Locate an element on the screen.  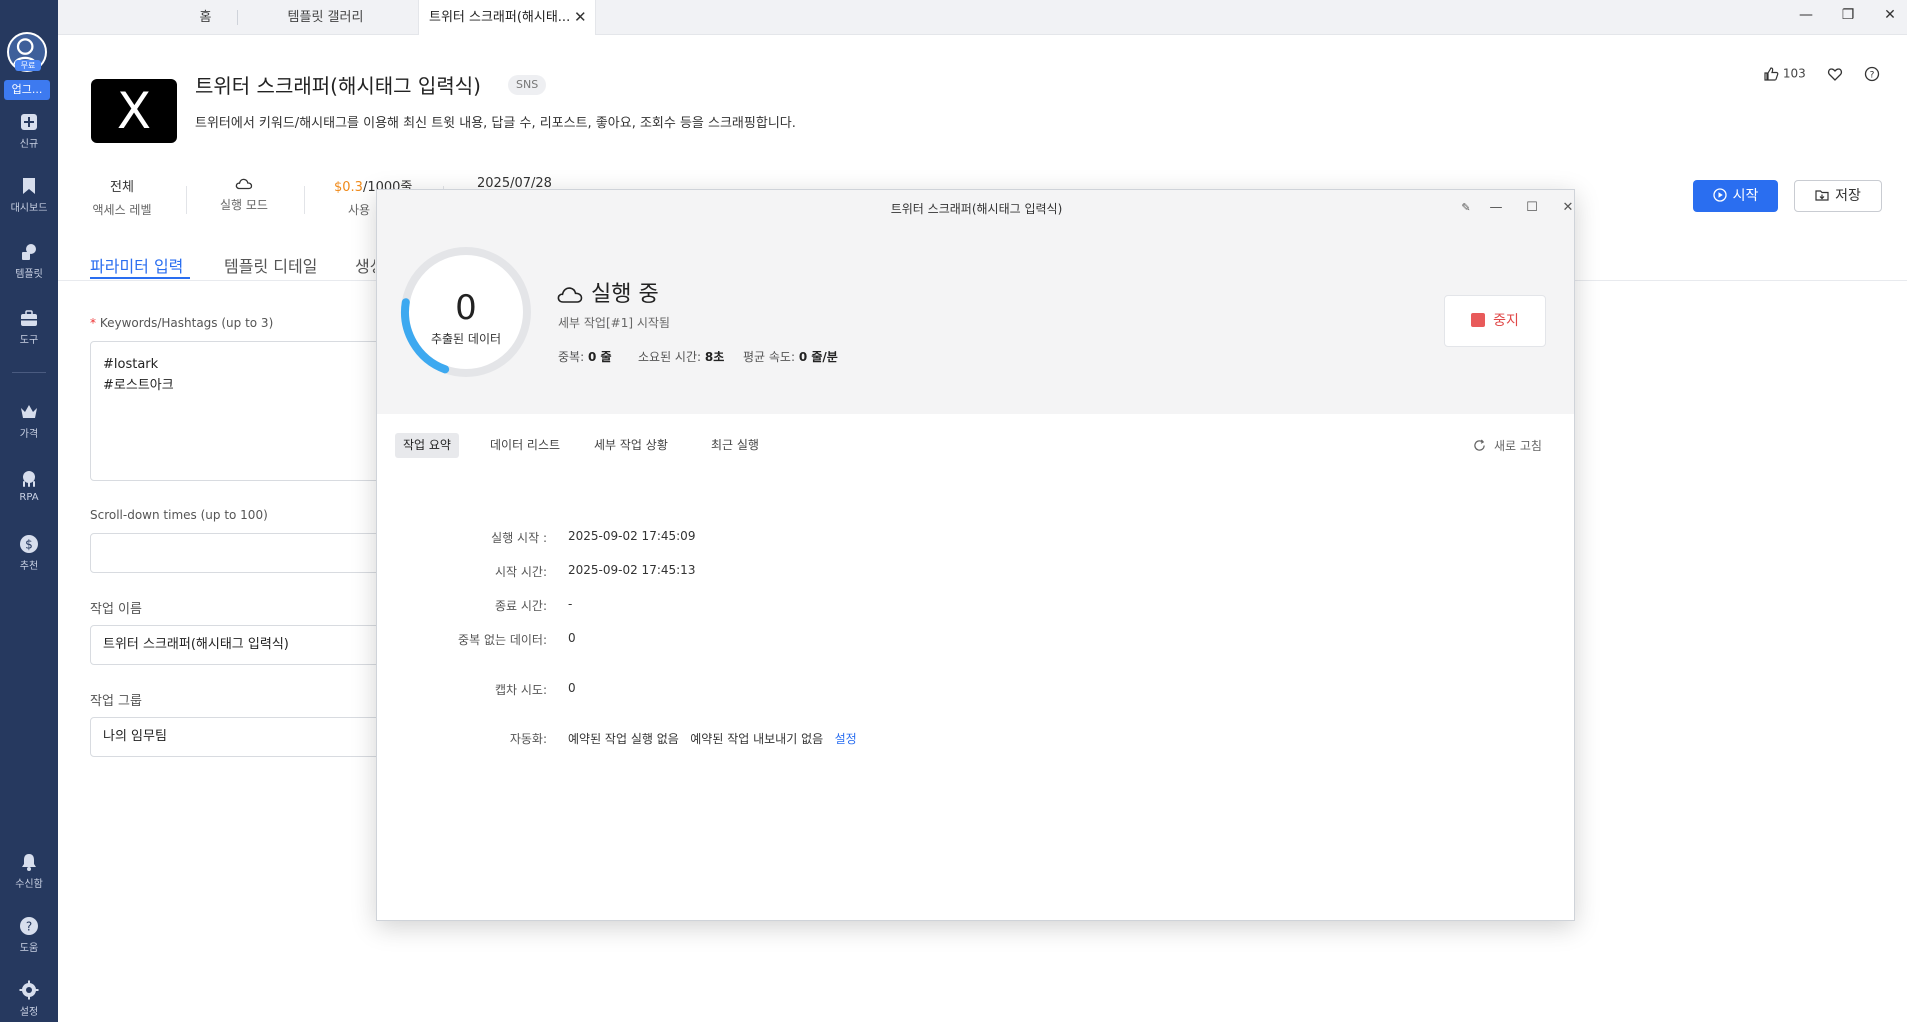
speed-stat: 평균 속도: 0 줄/분 is located at coordinates (790, 357).